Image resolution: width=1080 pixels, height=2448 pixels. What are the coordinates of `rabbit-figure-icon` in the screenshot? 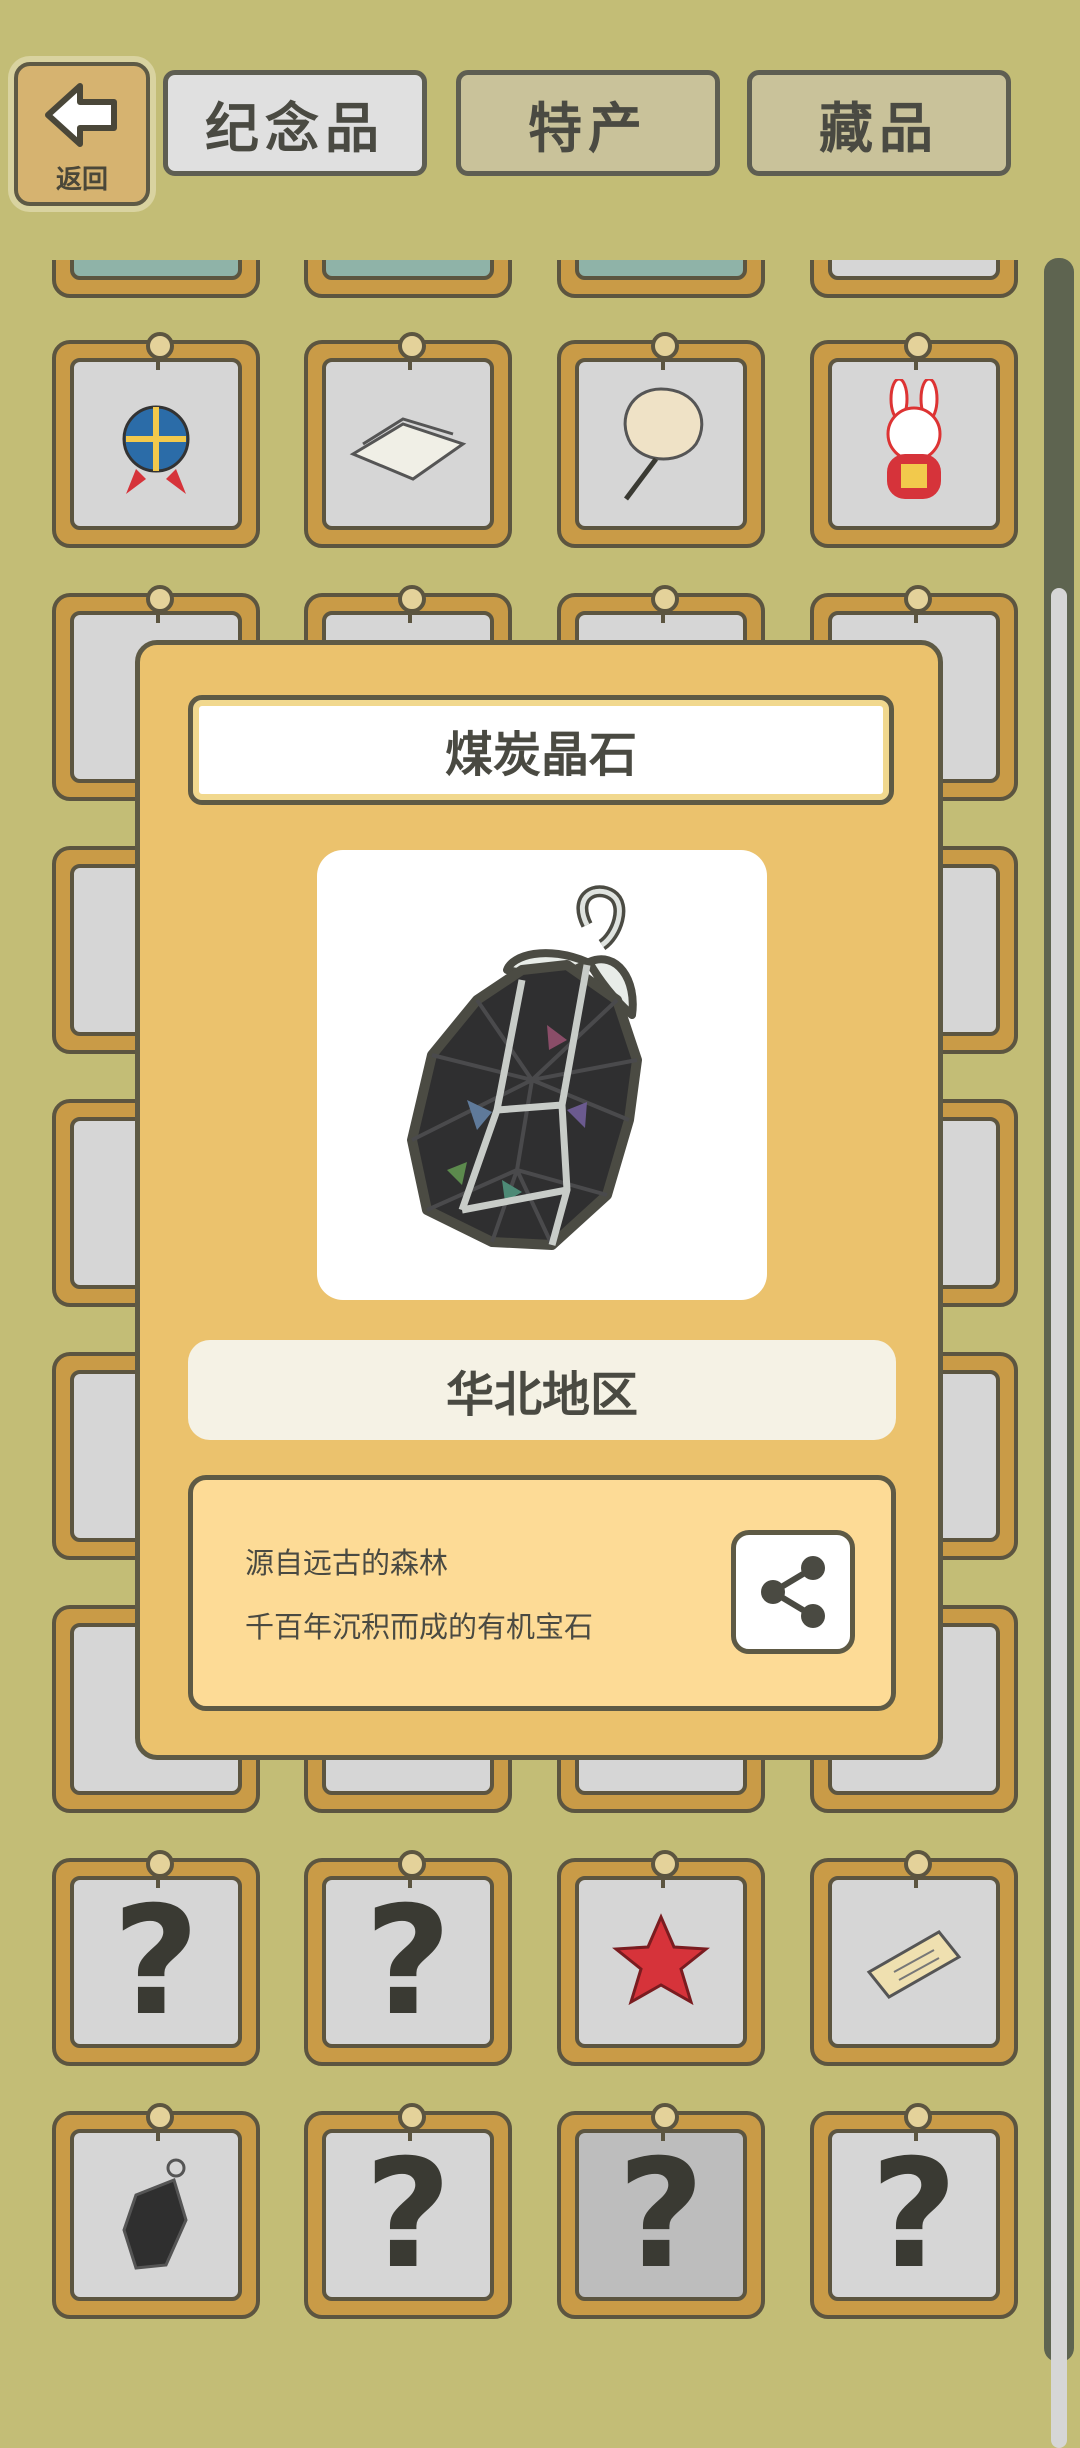 It's located at (914, 439).